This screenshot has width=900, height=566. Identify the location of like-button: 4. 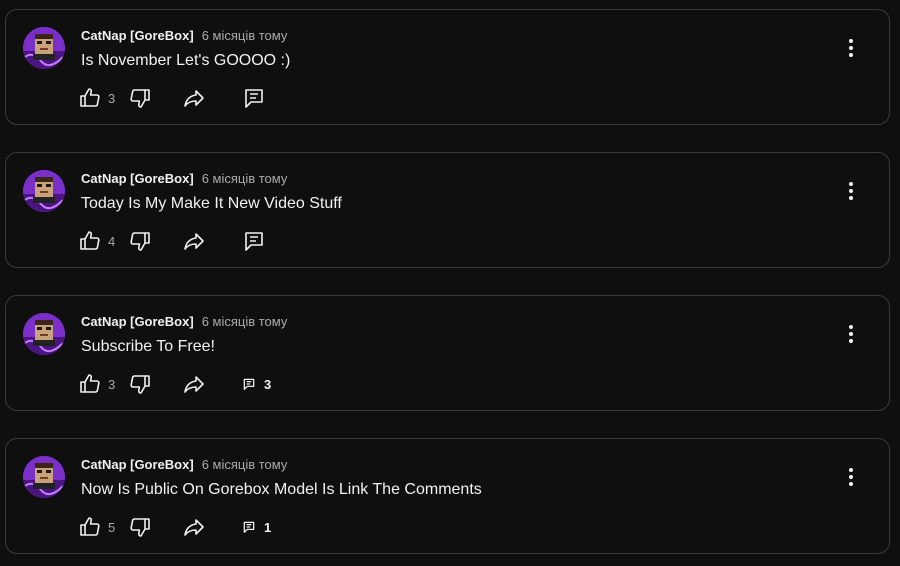
(101, 241).